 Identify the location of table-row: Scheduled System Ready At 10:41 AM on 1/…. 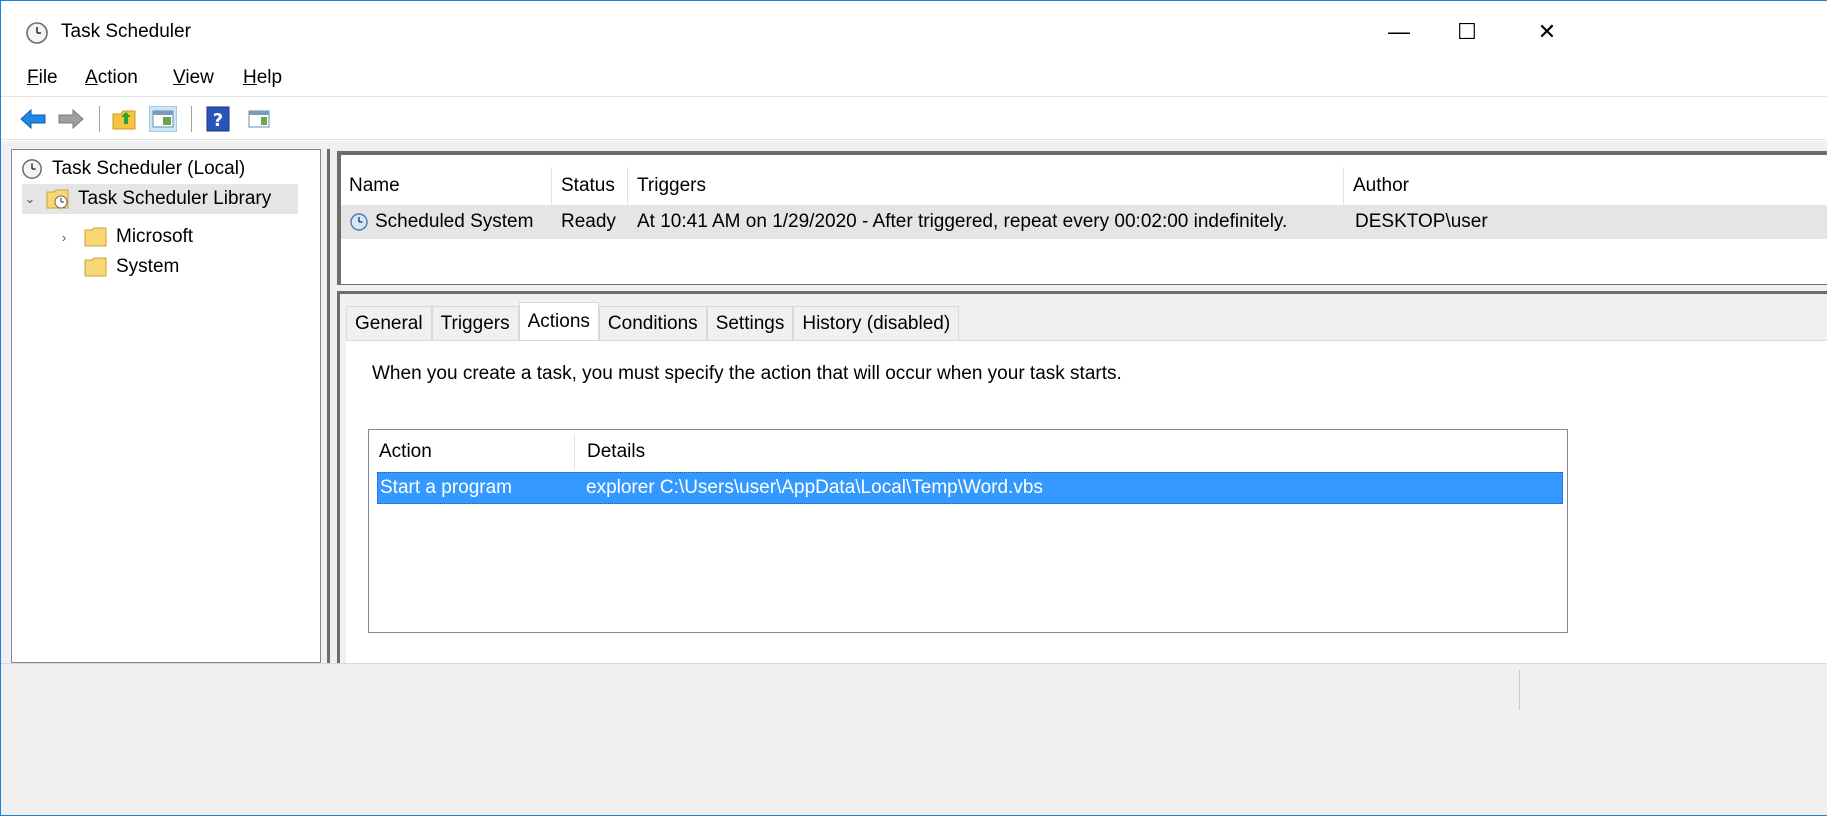
(1084, 222).